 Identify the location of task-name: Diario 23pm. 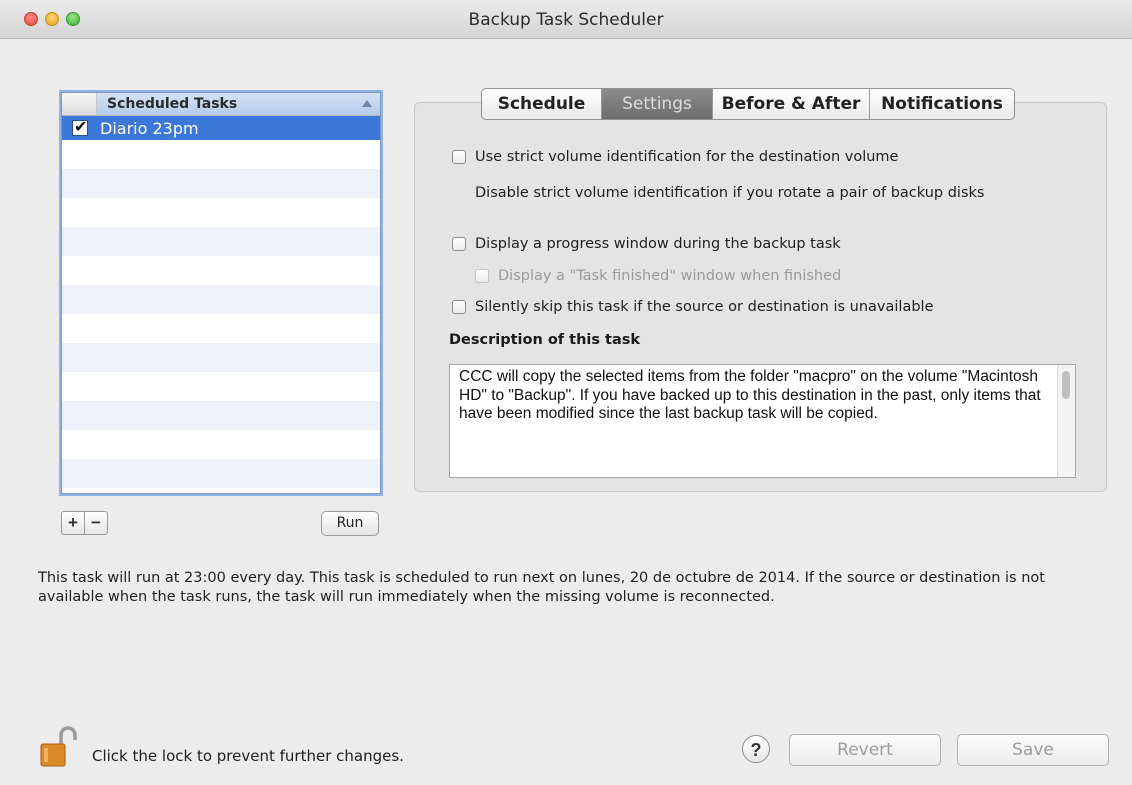
(149, 128).